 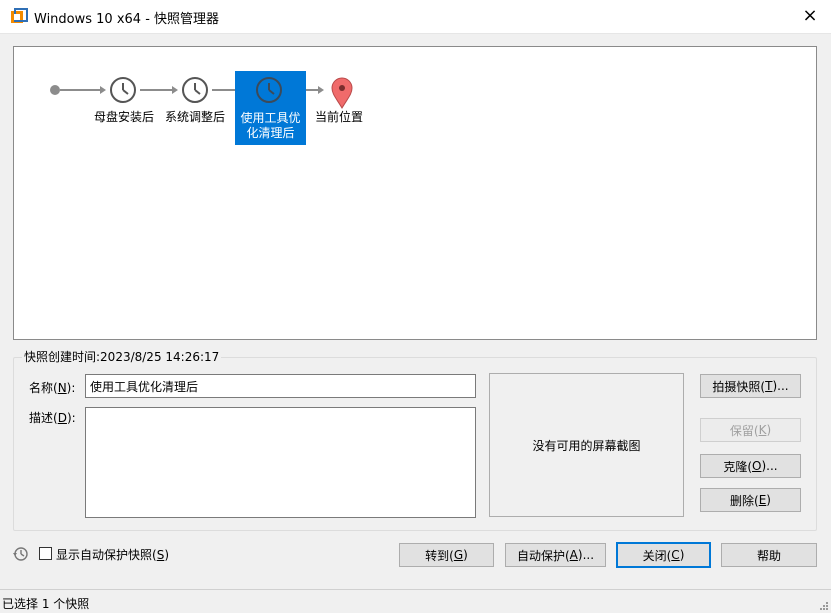 I want to click on no-screenshot-text: 没有可用的屏幕截图, so click(x=586, y=445).